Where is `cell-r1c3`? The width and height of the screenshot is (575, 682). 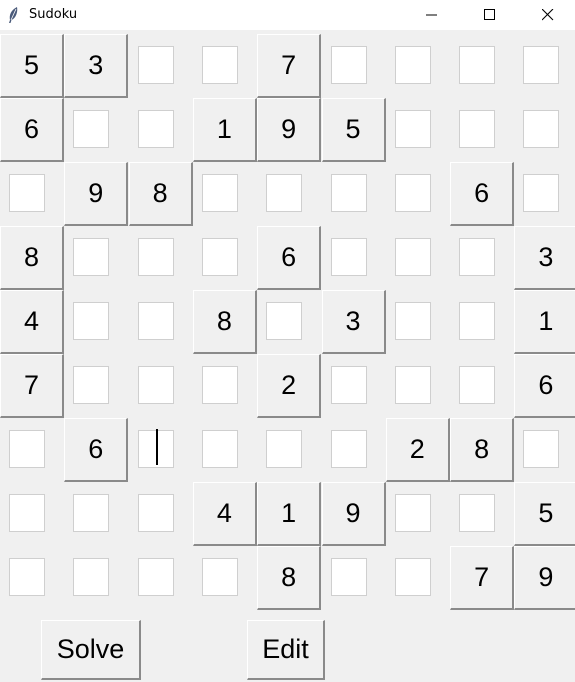
cell-r1c3 is located at coordinates (161, 66).